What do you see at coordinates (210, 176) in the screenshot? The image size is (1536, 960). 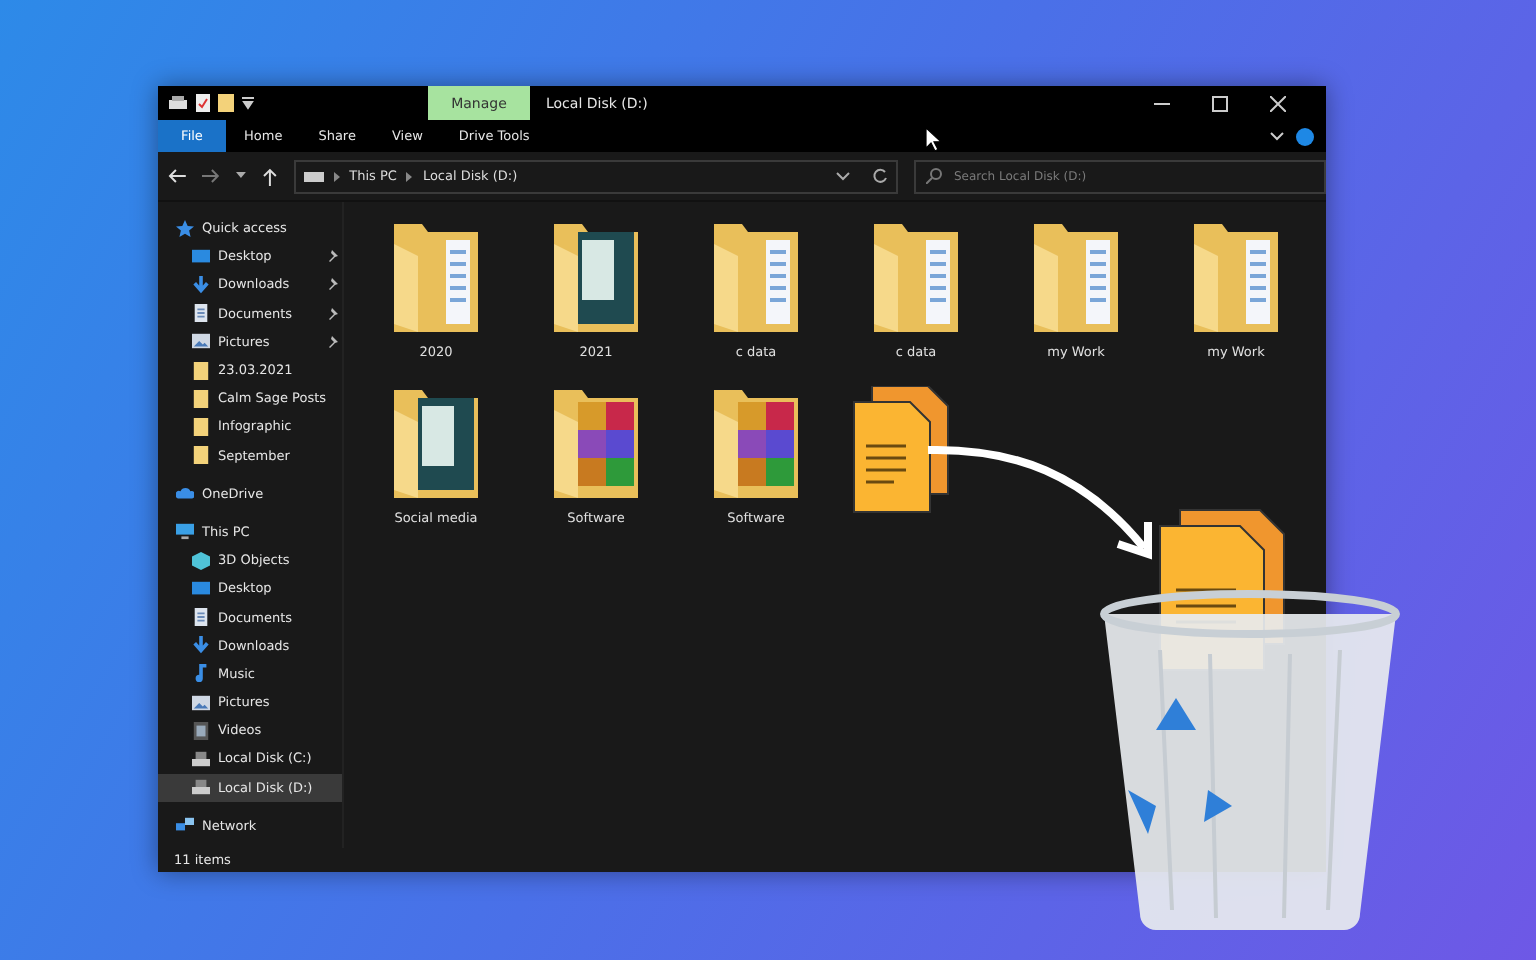 I see `forward-arrow-icon` at bounding box center [210, 176].